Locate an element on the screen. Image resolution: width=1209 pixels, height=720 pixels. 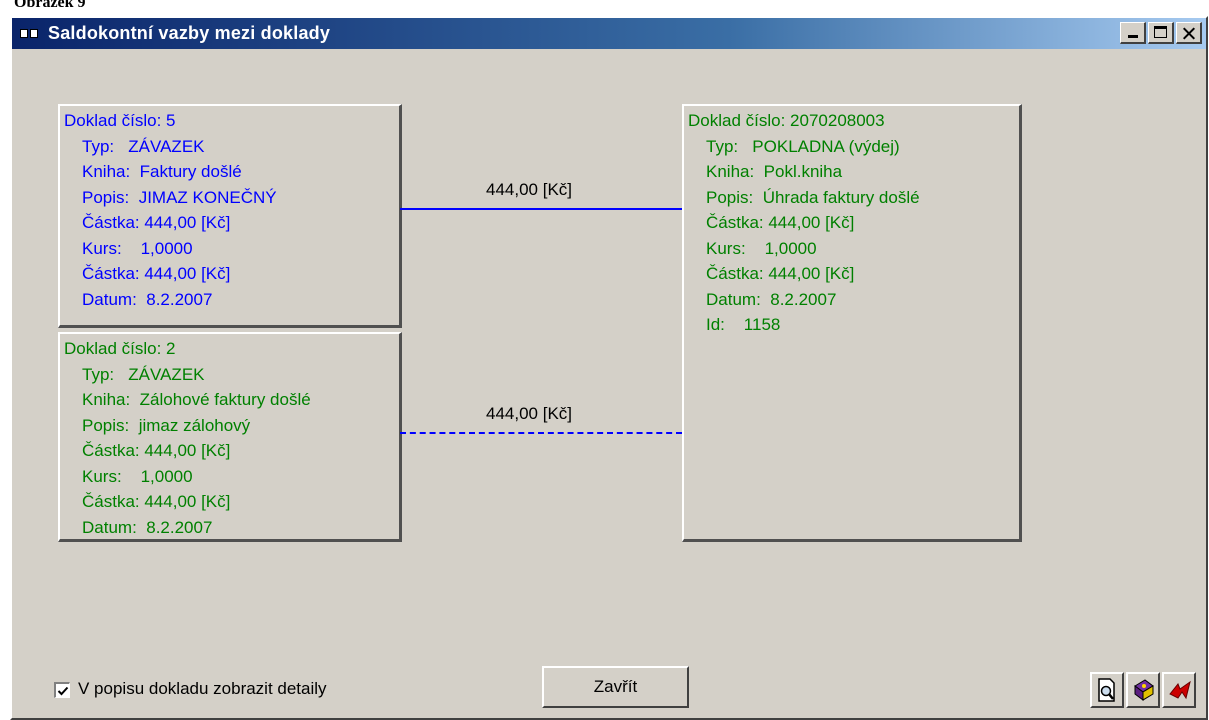
doc-book: Kniha: Pokl.kniha is located at coordinates (774, 171).